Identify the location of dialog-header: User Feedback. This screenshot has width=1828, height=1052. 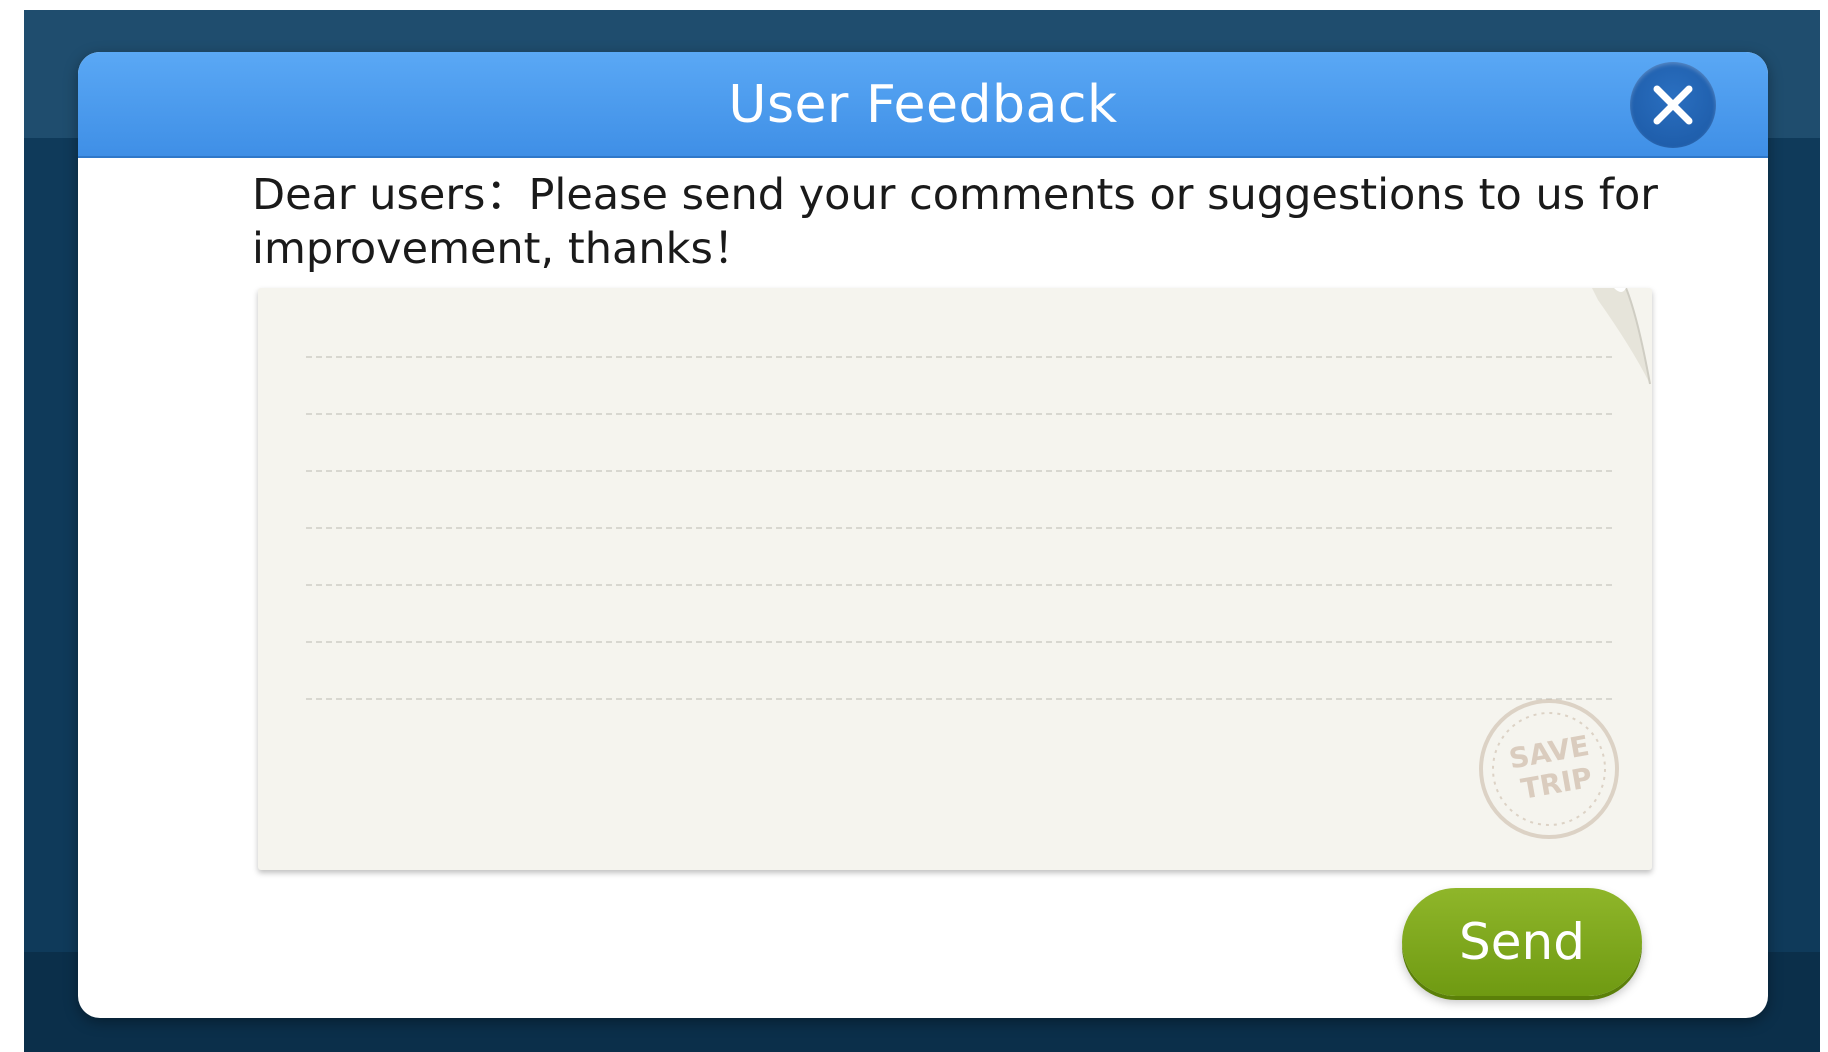
(923, 105).